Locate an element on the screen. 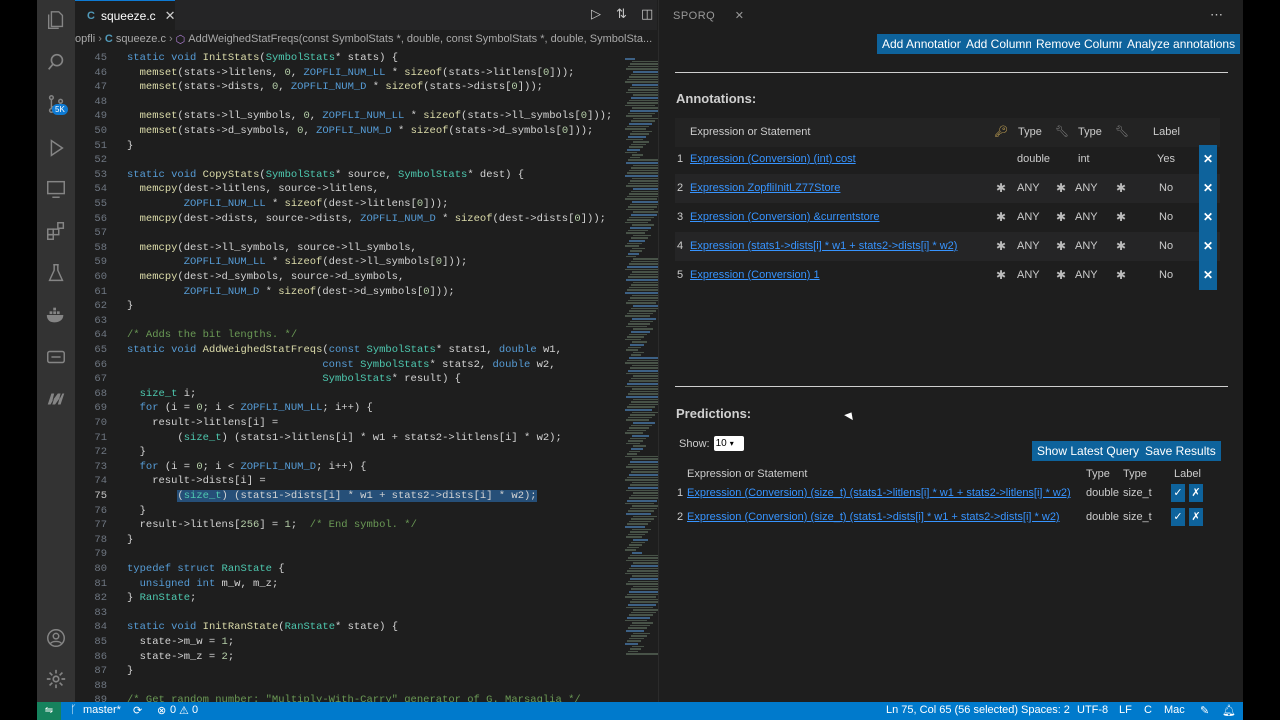 This screenshot has width=1280, height=720. platform: Mac is located at coordinates (1174, 710).